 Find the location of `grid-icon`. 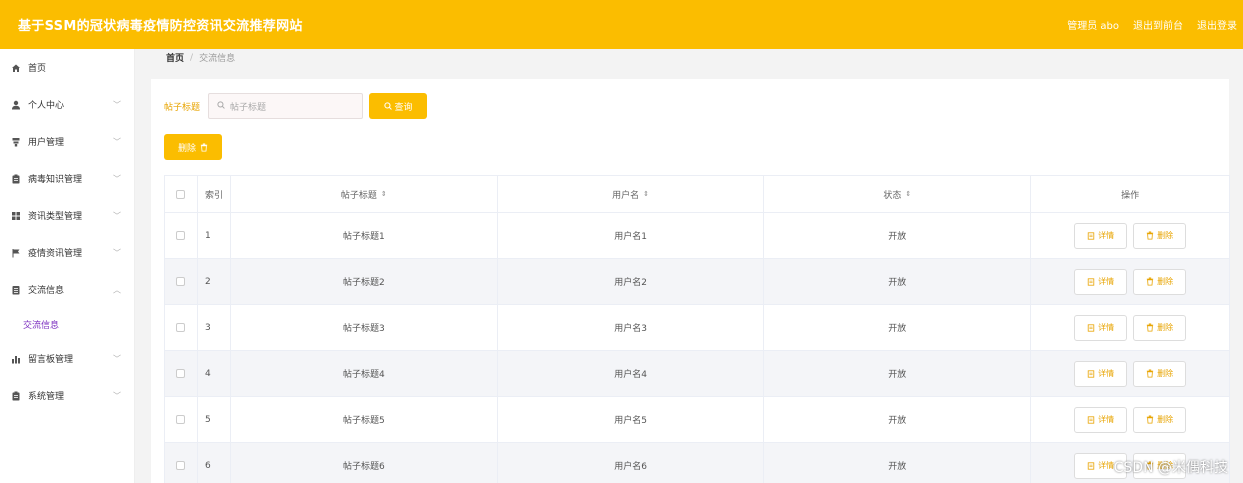

grid-icon is located at coordinates (16, 216).